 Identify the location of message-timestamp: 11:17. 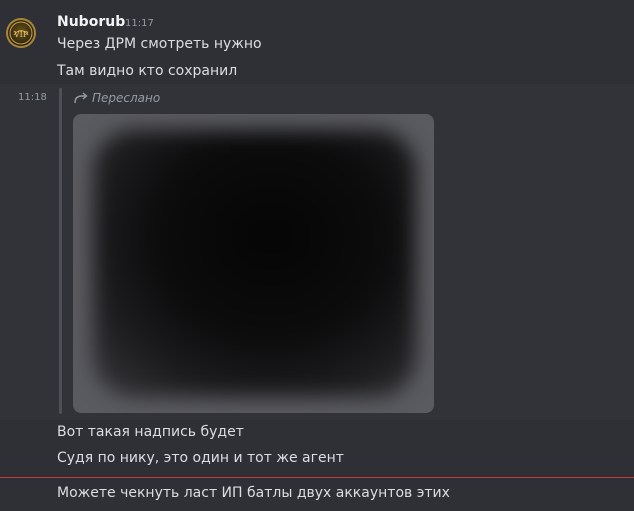
(139, 23).